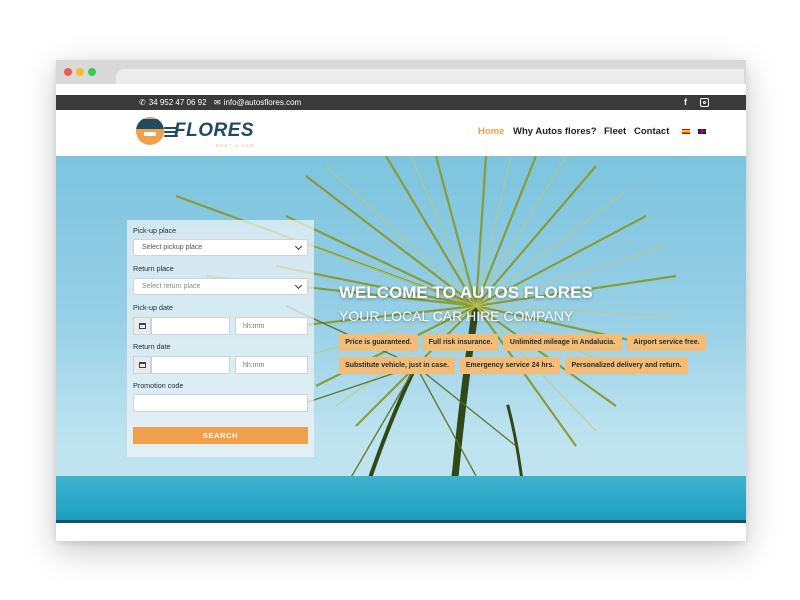  I want to click on nav-contact: Contact, so click(651, 131).